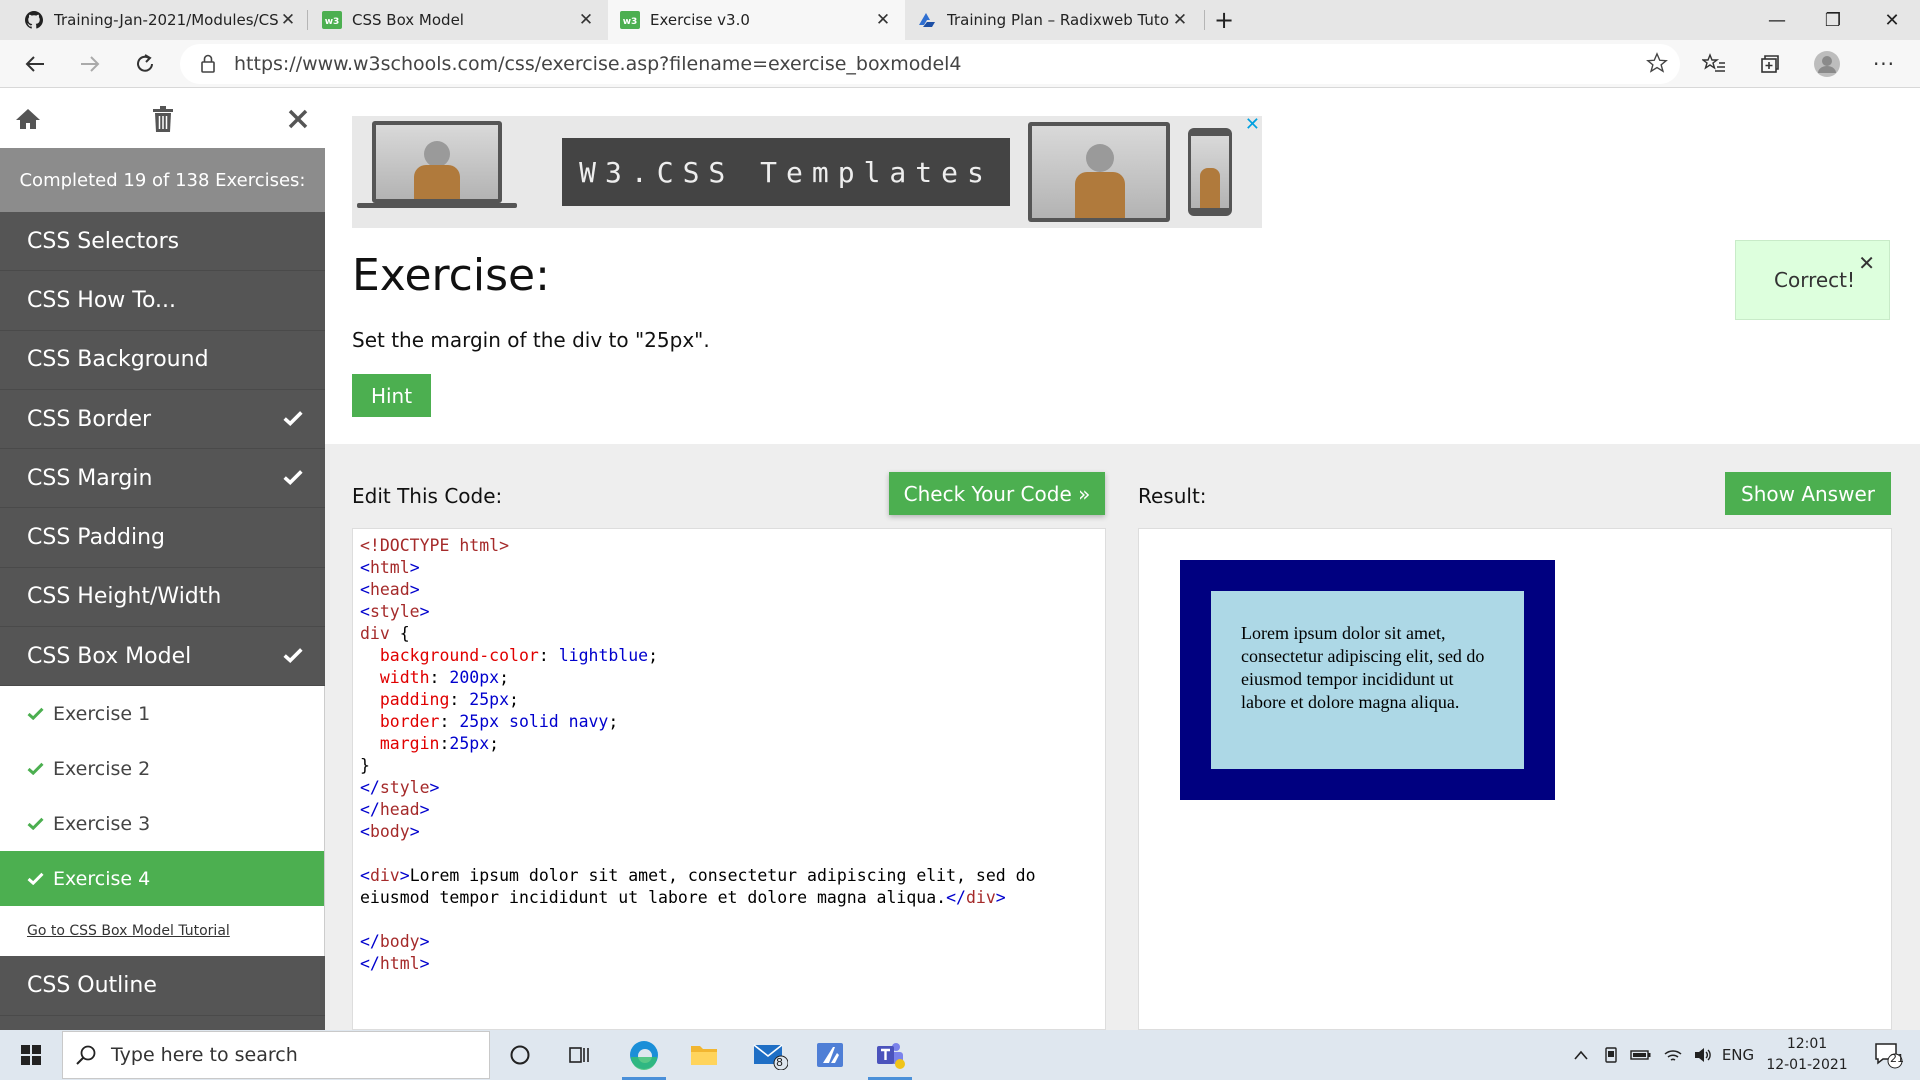  Describe the element at coordinates (1807, 1055) in the screenshot. I see `system-clock: 12:01 12-01-2021` at that location.